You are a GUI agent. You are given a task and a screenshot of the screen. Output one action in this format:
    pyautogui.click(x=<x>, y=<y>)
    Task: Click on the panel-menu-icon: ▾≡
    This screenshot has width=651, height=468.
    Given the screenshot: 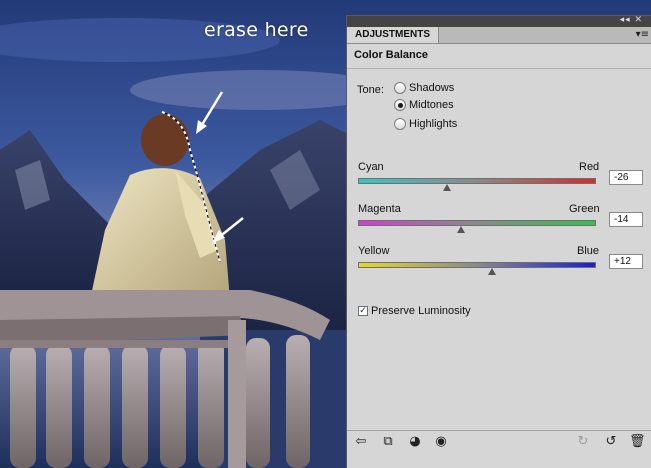 What is the action you would take?
    pyautogui.click(x=642, y=34)
    